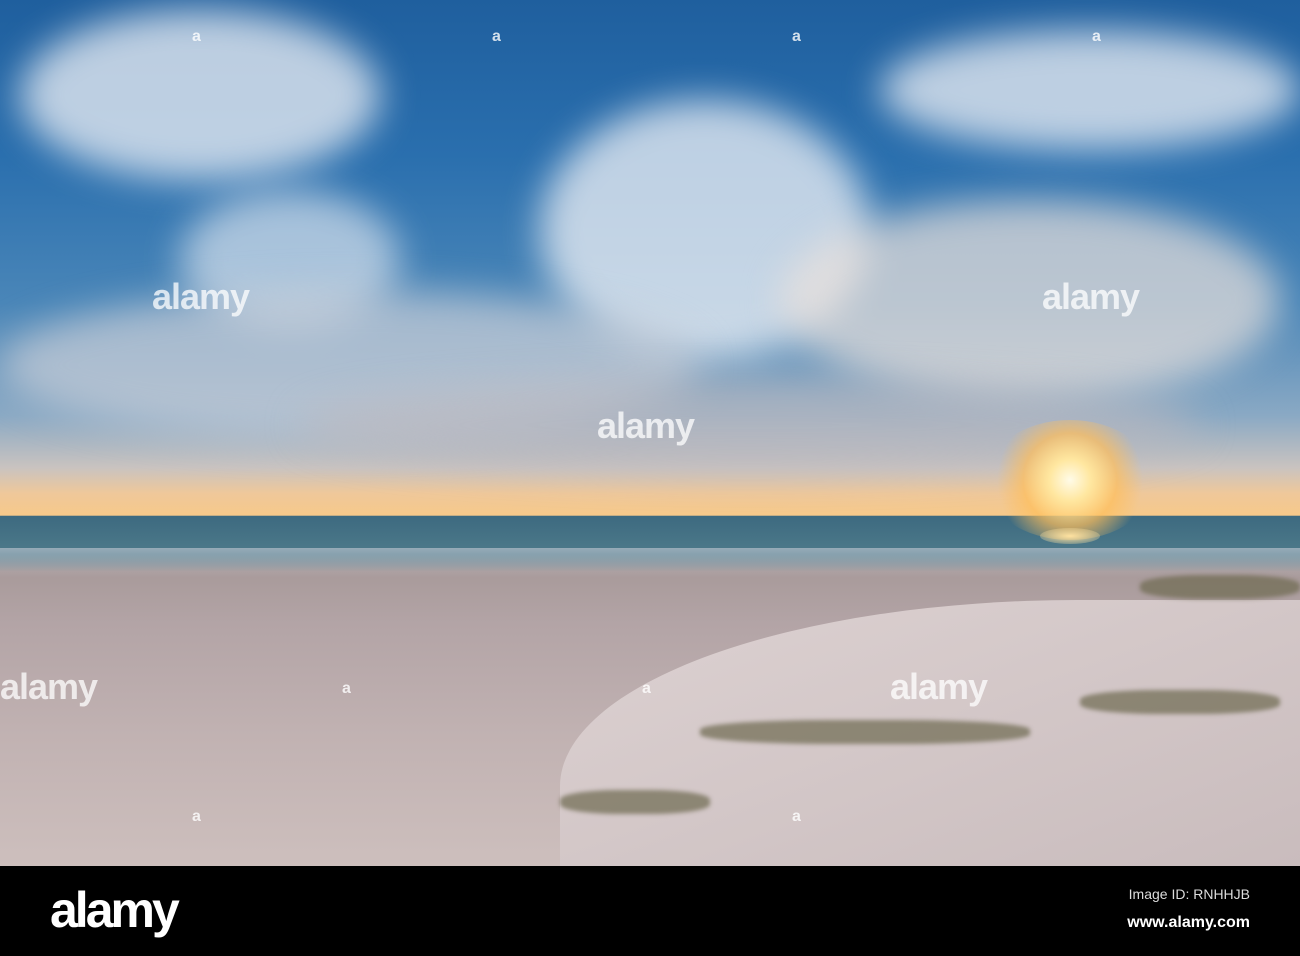 Image resolution: width=1300 pixels, height=956 pixels. I want to click on image-id: Image ID: RNHHJB, so click(1189, 894).